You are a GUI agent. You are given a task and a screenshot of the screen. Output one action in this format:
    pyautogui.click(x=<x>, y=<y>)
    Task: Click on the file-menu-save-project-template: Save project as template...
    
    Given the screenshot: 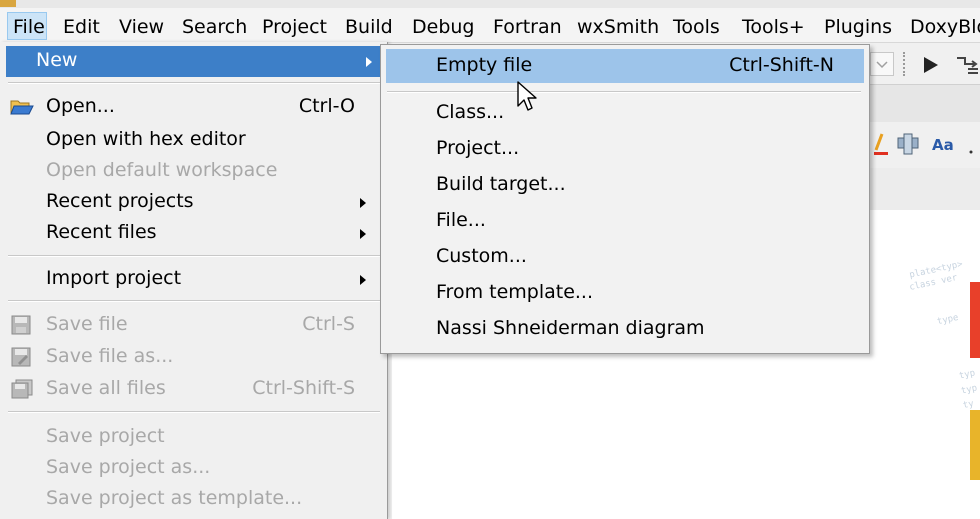 What is the action you would take?
    pyautogui.click(x=190, y=499)
    